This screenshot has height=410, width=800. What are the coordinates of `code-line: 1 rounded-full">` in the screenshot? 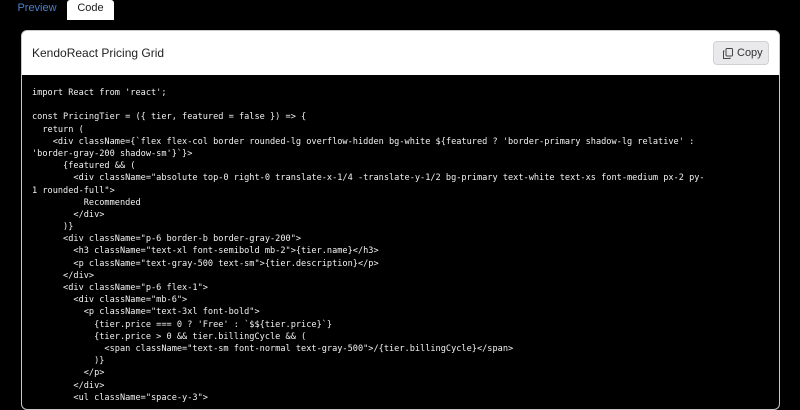 It's located at (73, 190).